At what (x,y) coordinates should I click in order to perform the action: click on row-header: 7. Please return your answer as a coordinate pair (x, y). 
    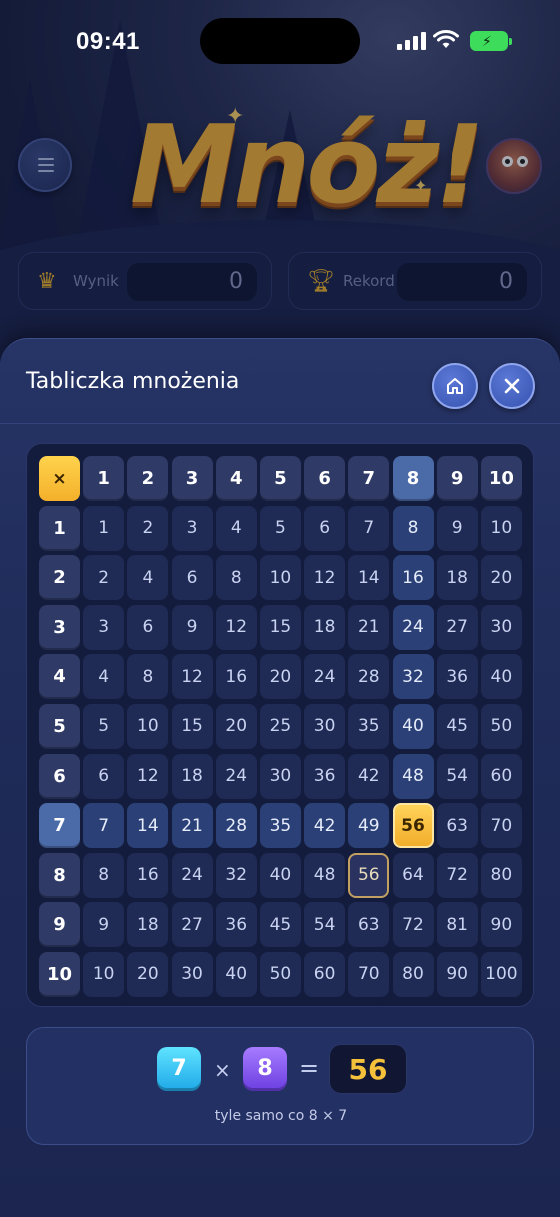
    Looking at the image, I should click on (59, 826).